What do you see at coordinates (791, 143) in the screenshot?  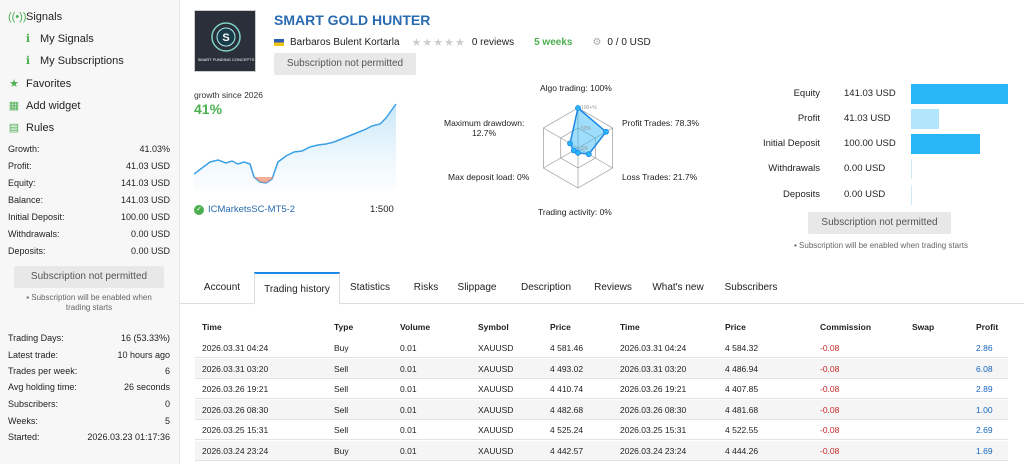 I see `equity-label-initial-deposit: Initial Deposit` at bounding box center [791, 143].